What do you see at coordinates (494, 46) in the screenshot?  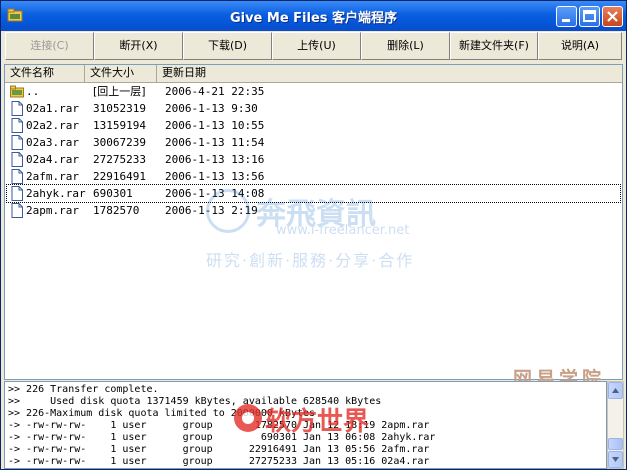 I see `new-folder-button: 新建文件夹(F)` at bounding box center [494, 46].